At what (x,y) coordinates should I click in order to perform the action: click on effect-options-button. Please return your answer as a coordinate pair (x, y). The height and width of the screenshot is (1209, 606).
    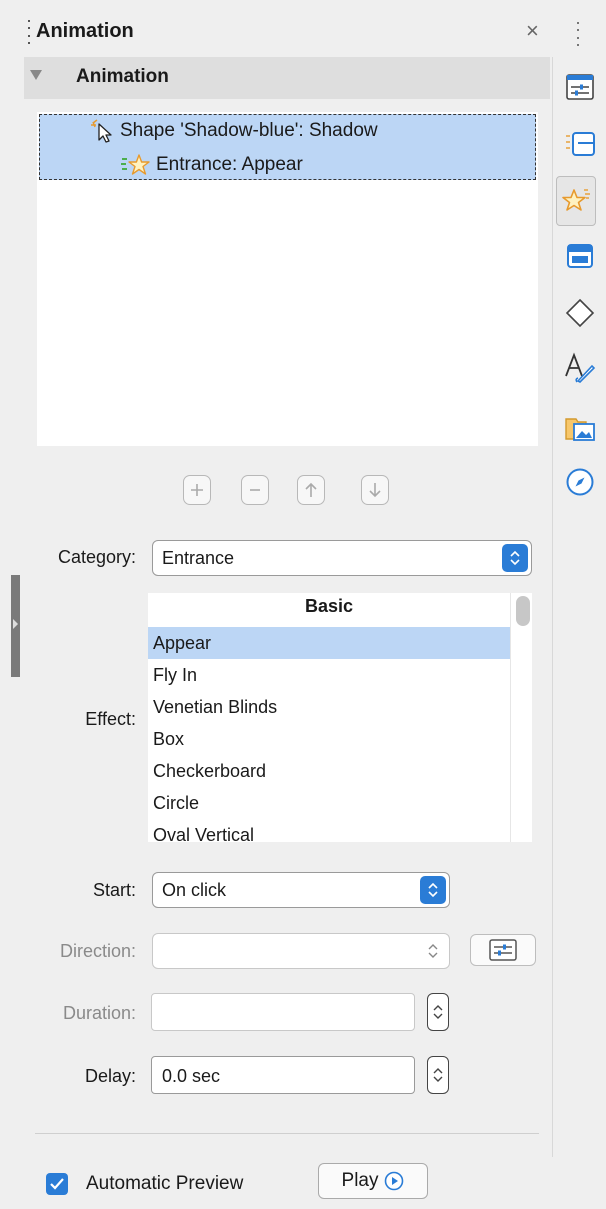
    Looking at the image, I should click on (503, 950).